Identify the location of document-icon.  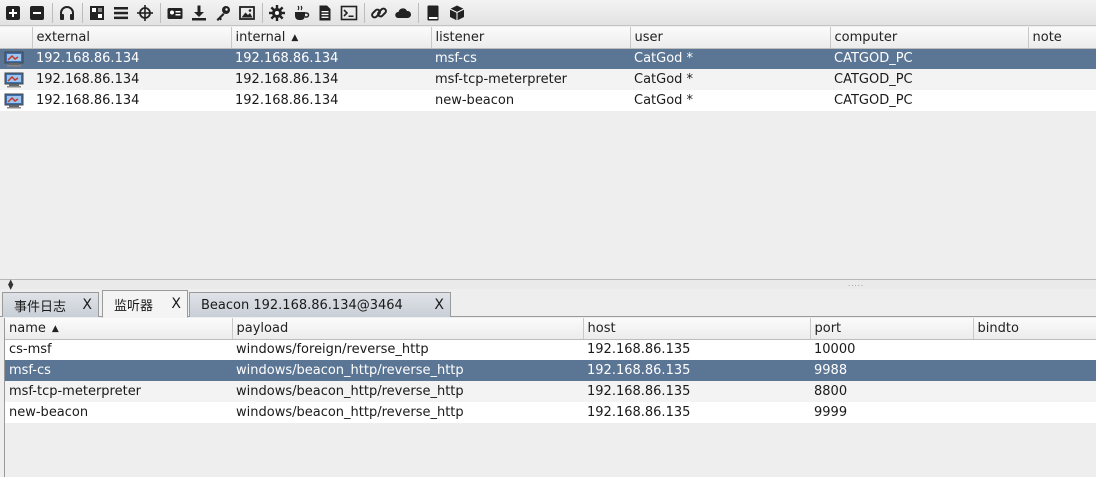
(325, 12).